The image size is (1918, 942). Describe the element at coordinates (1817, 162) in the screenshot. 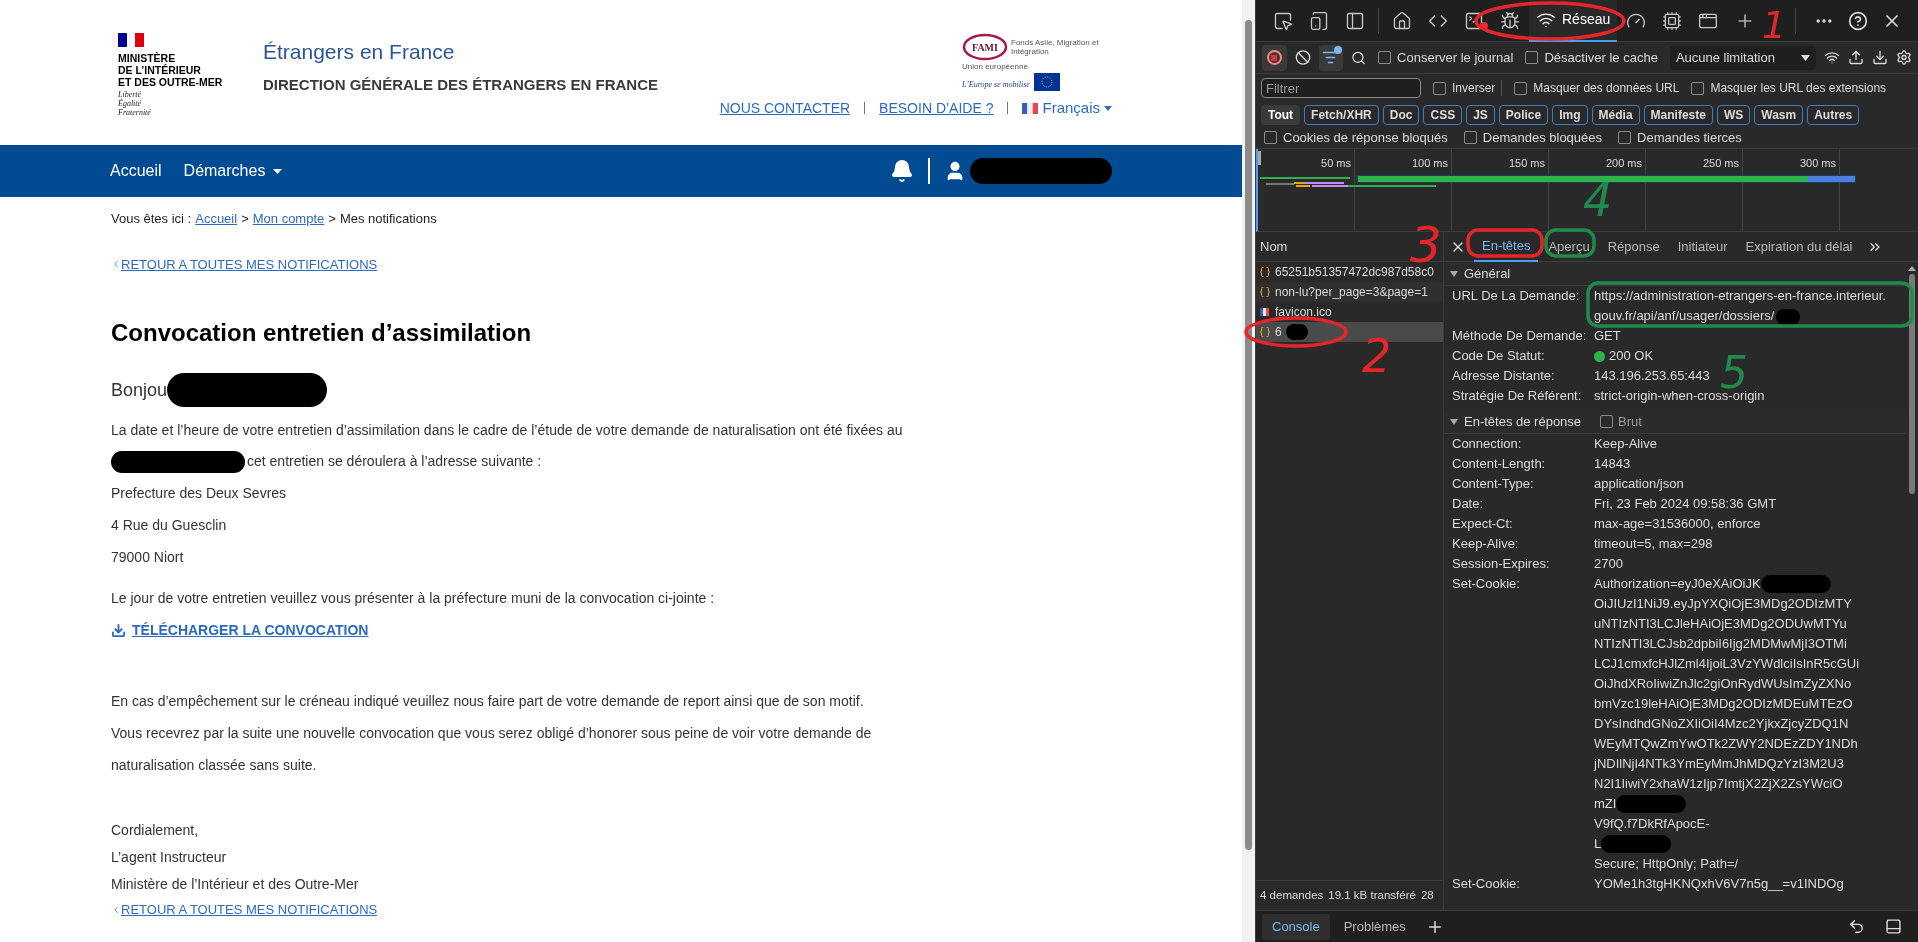

I see `timeline-tick-label: 300 ms` at that location.